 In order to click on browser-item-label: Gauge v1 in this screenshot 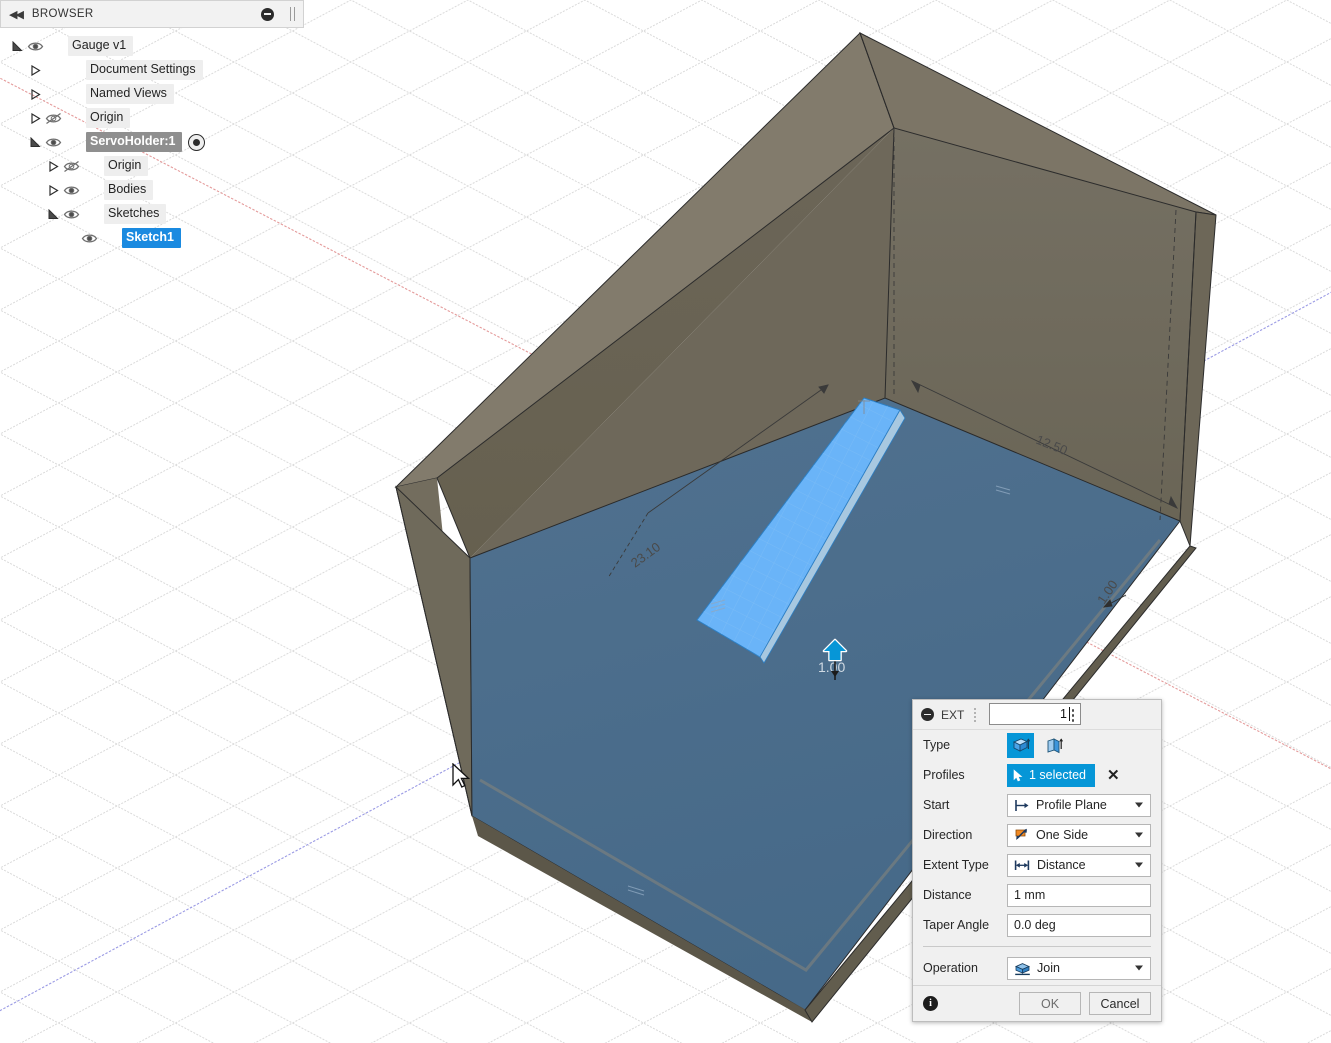, I will do `click(101, 46)`.